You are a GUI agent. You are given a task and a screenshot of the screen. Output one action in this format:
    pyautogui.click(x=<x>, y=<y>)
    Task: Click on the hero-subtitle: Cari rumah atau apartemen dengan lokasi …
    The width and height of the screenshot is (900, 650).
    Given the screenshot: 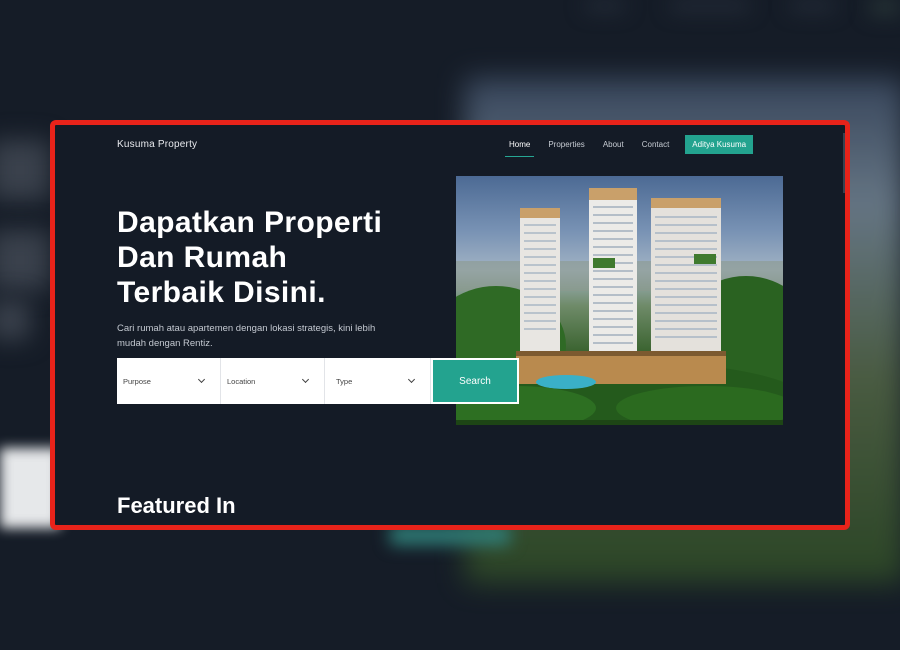 What is the action you would take?
    pyautogui.click(x=272, y=336)
    